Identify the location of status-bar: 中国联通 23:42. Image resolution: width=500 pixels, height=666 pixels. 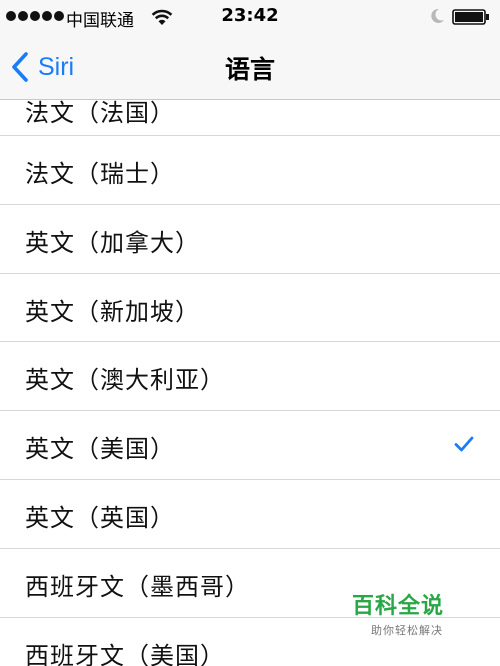
(250, 17).